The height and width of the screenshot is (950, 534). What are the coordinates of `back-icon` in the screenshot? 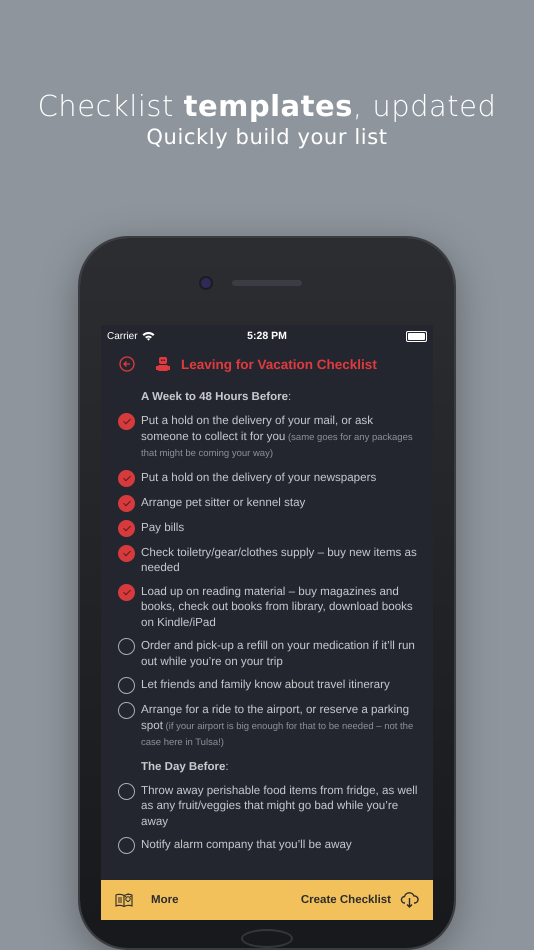 It's located at (127, 364).